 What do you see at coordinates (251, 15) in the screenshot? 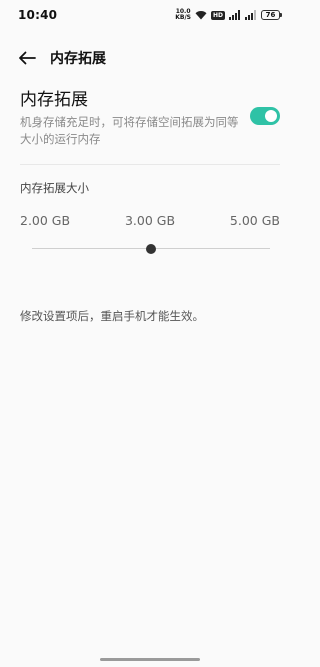
I see `signal-icon-secondary` at bounding box center [251, 15].